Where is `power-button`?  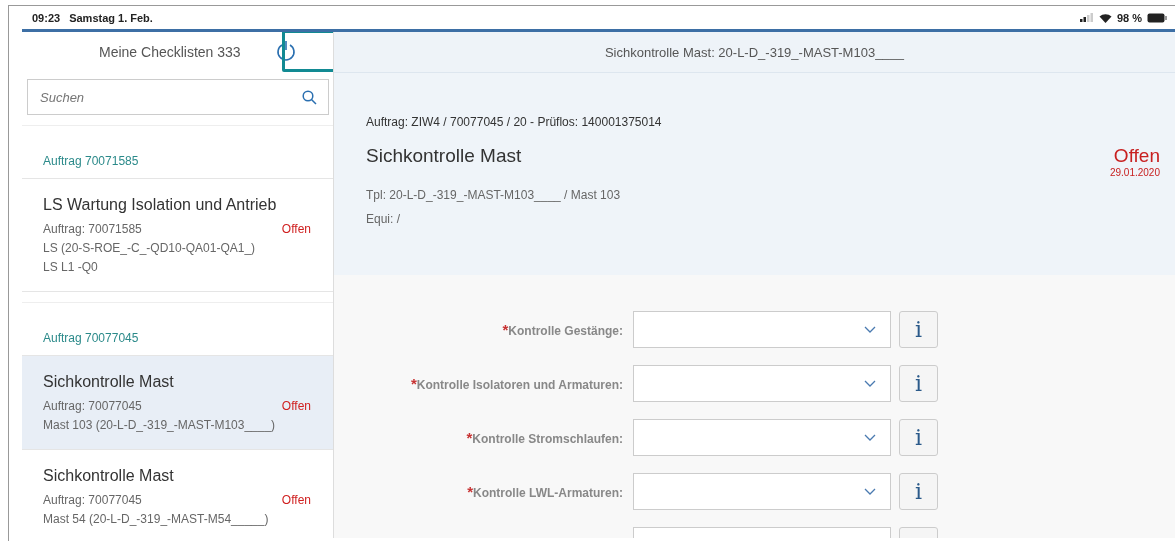
power-button is located at coordinates (285, 52).